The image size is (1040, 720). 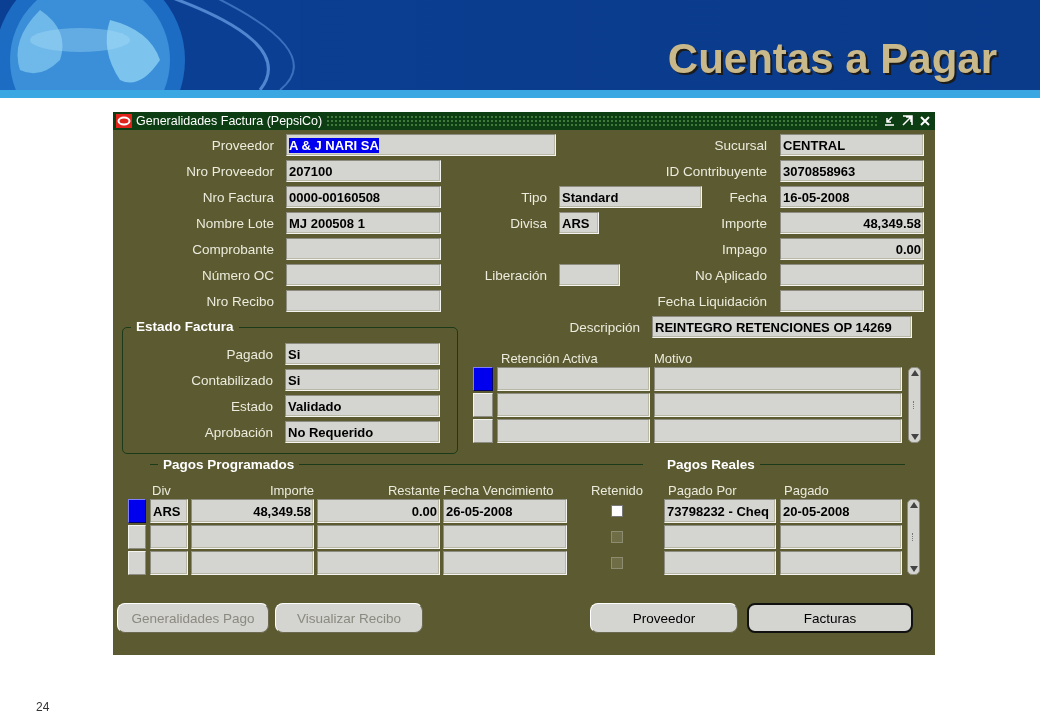 I want to click on input-field: 207100, so click(x=363, y=171).